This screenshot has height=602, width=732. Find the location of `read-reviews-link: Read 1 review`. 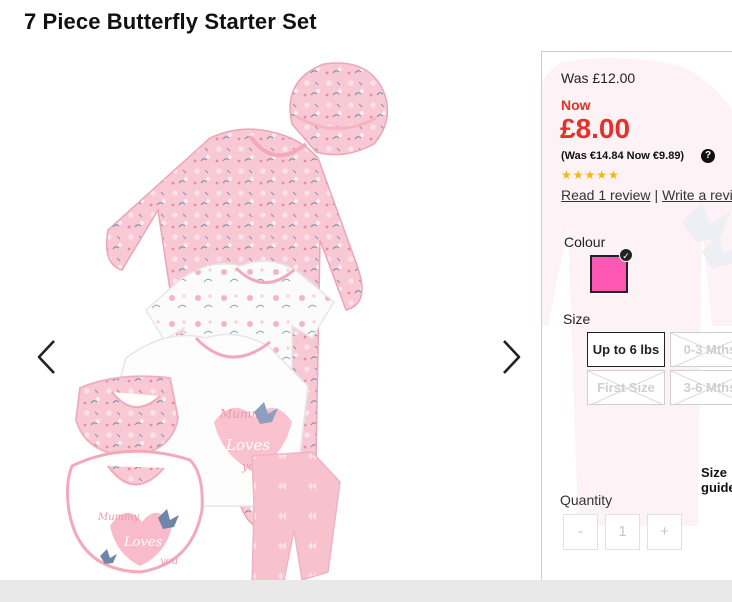

read-reviews-link: Read 1 review is located at coordinates (606, 195).